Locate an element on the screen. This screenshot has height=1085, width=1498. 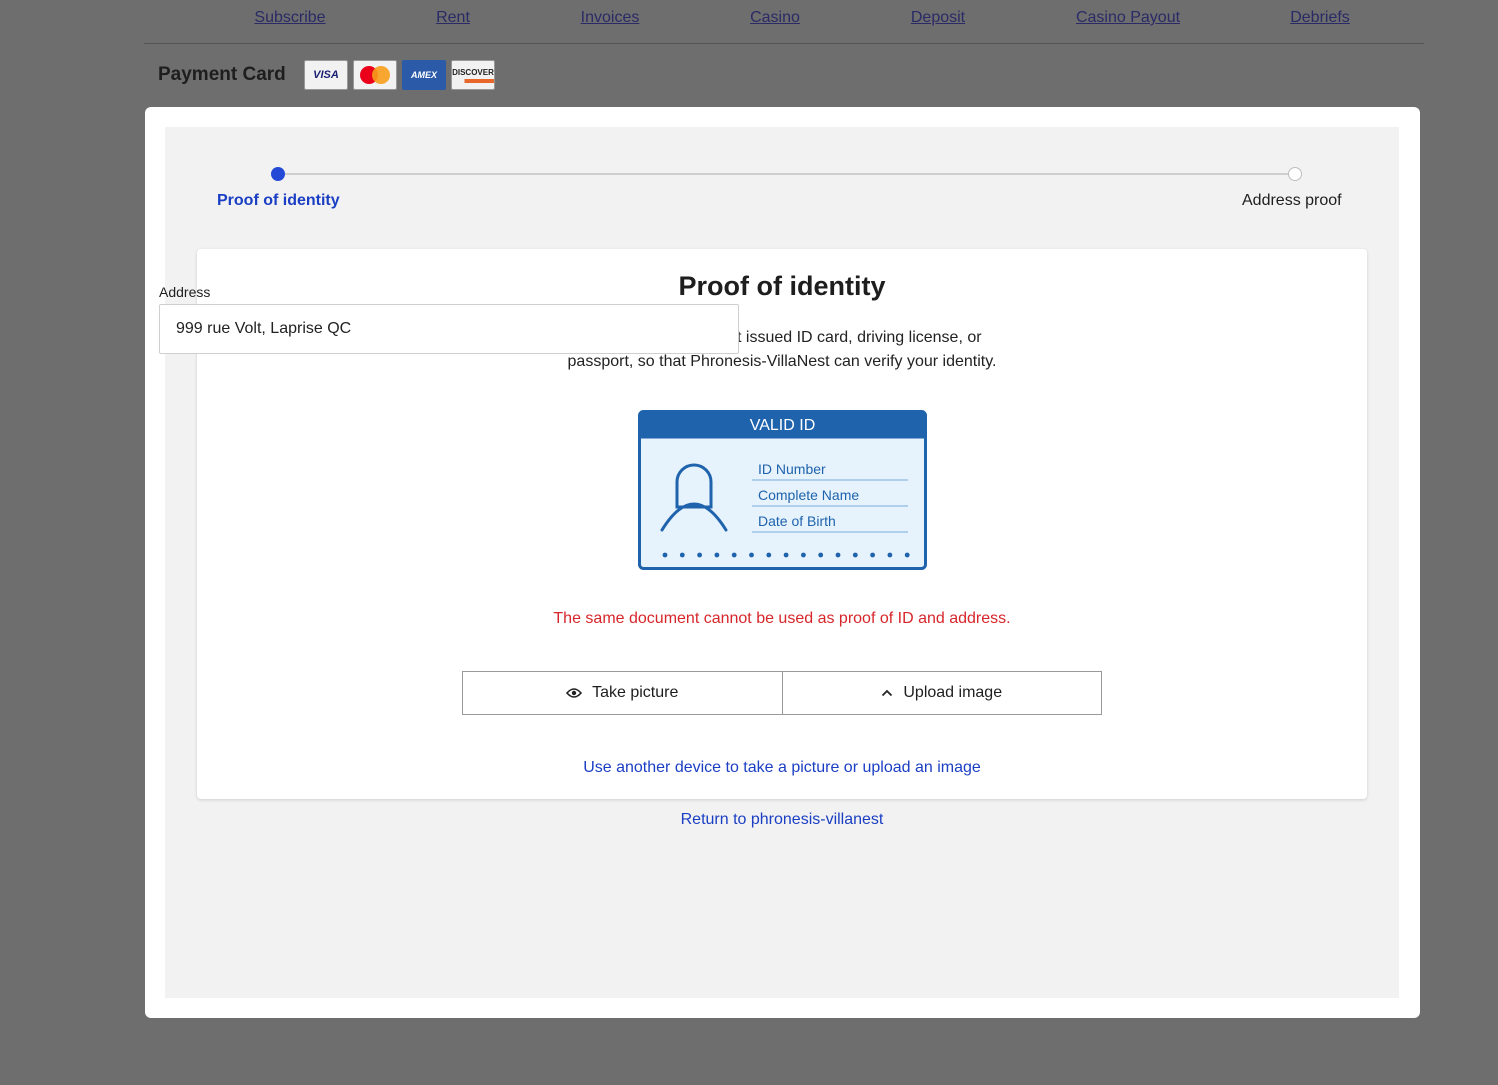
card-brand-logos: VISA AMEX DISCOVER is located at coordinates (399, 75).